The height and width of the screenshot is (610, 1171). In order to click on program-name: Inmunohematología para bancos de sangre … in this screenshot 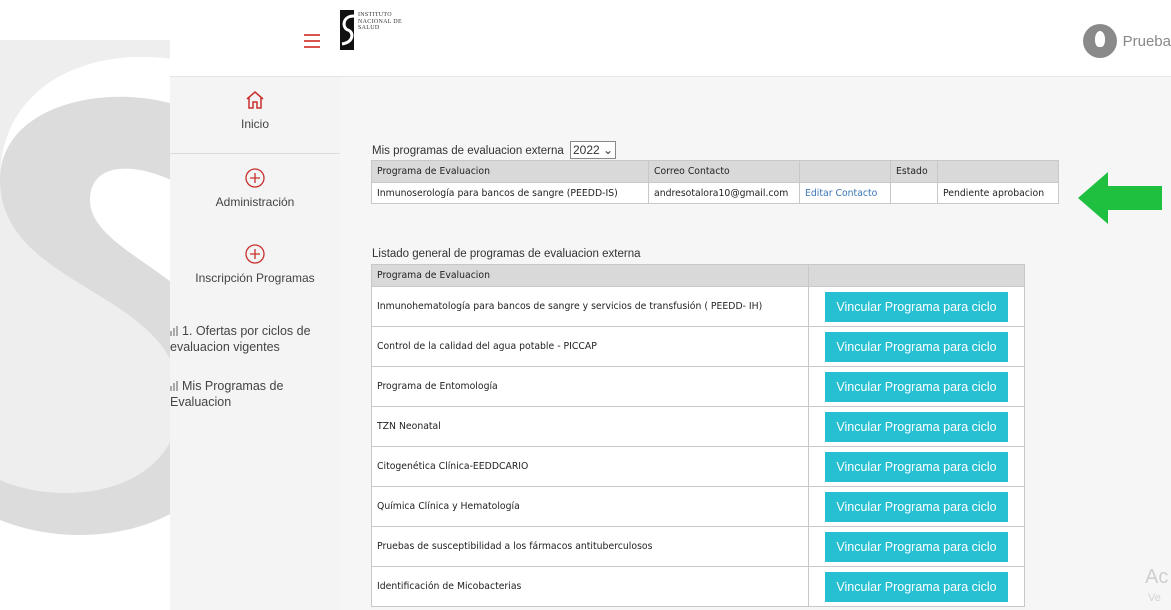, I will do `click(590, 306)`.